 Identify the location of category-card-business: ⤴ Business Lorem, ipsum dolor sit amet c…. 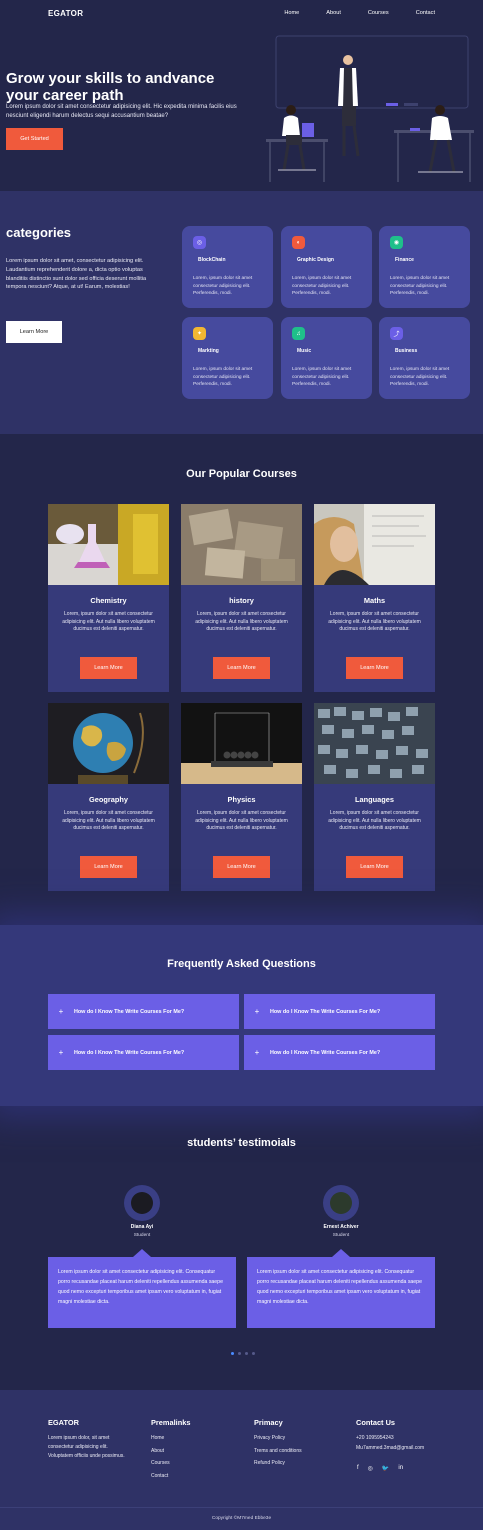
(424, 358).